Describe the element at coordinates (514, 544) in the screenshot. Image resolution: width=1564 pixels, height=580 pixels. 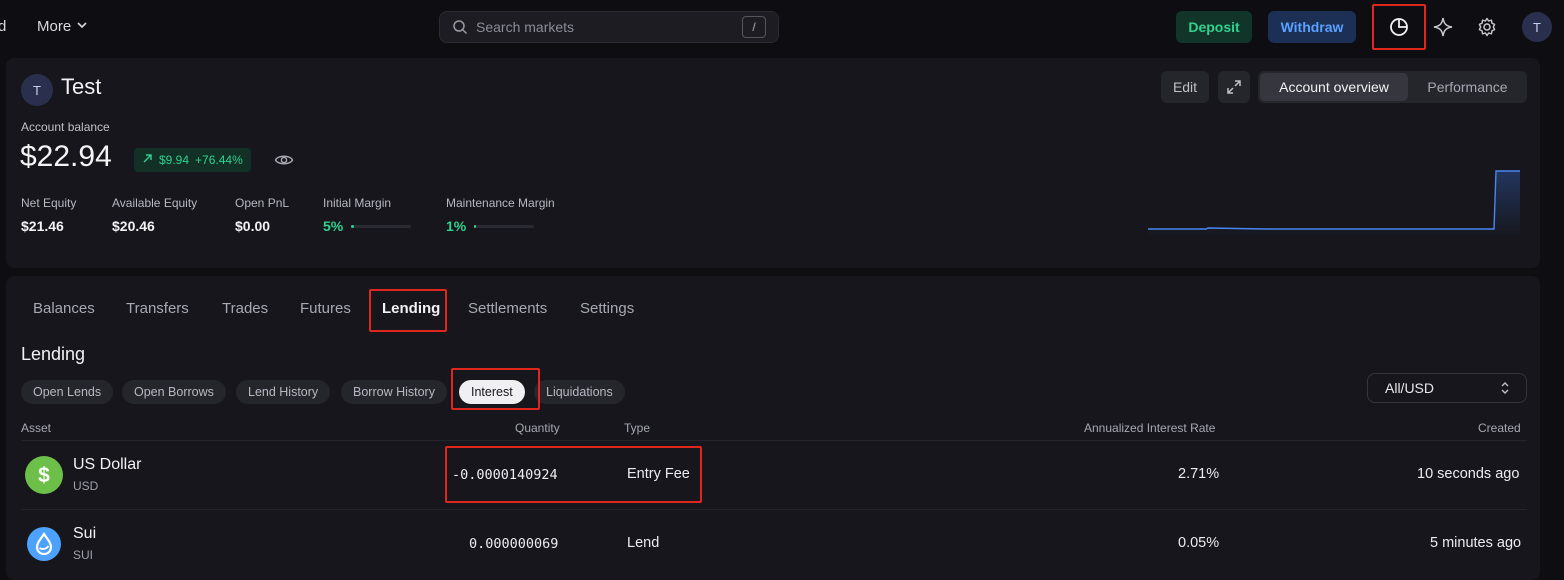
I see `quantity-value: 0.000000069` at that location.